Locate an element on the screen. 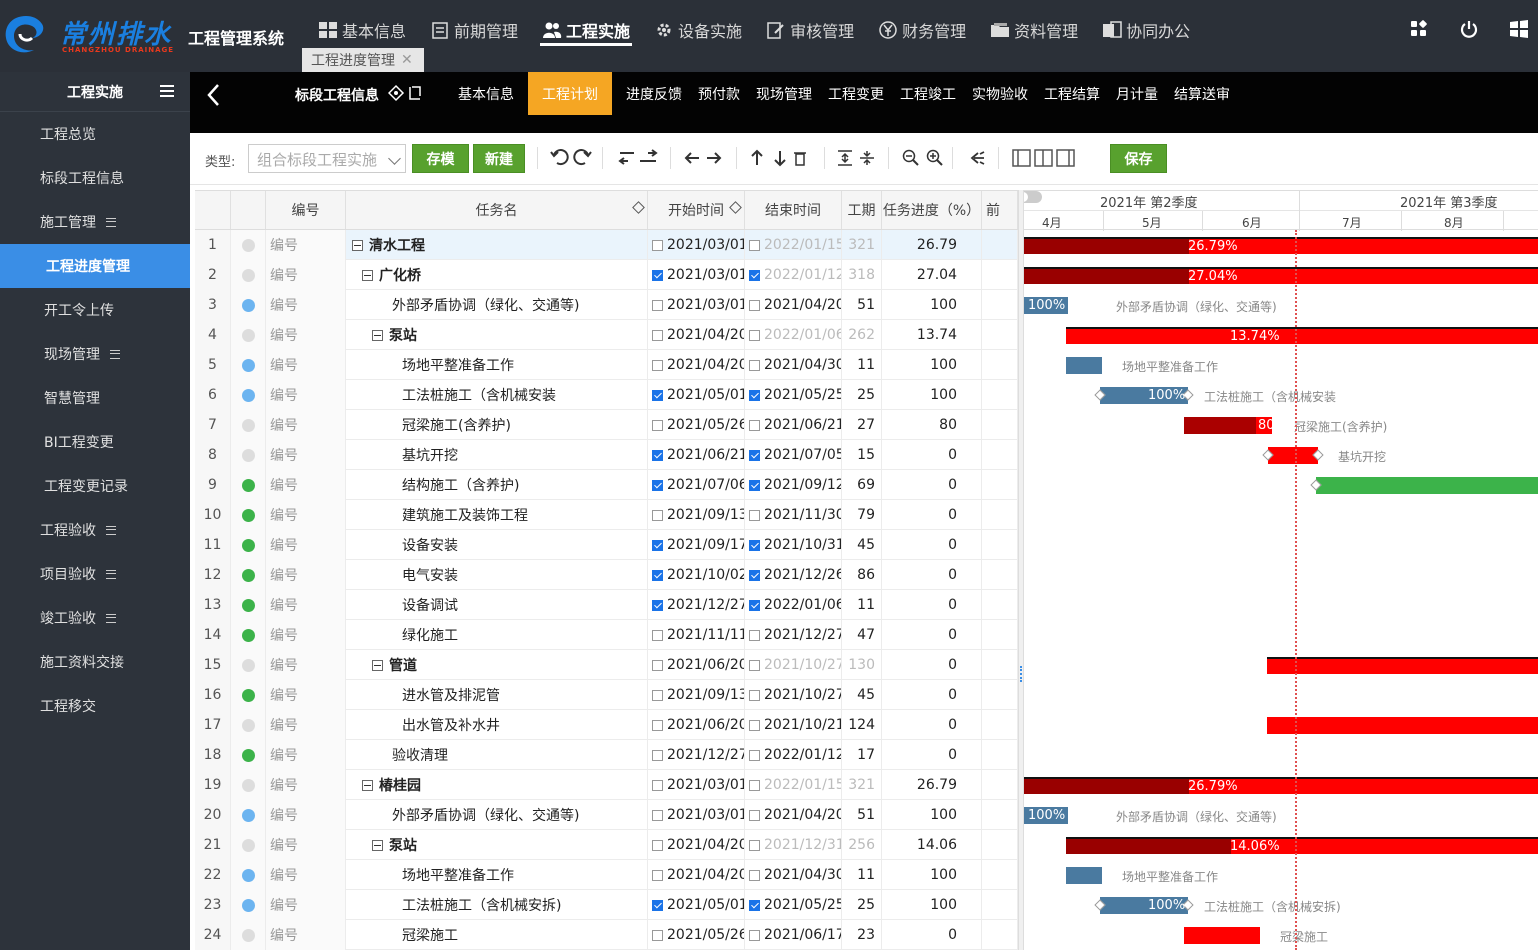 The height and width of the screenshot is (950, 1538). link-icon is located at coordinates (976, 158).